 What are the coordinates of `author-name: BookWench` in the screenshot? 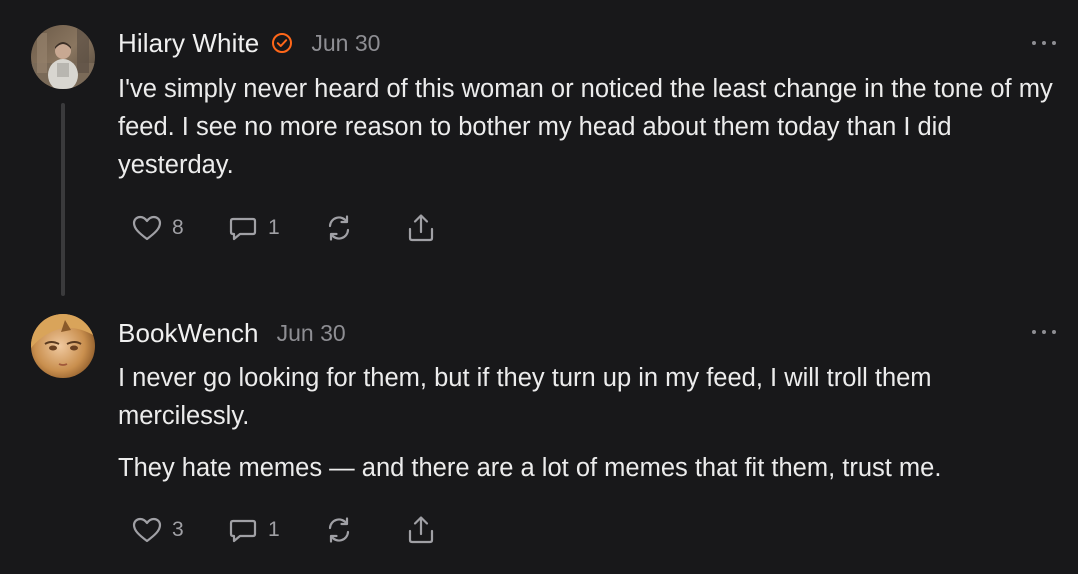 It's located at (188, 333).